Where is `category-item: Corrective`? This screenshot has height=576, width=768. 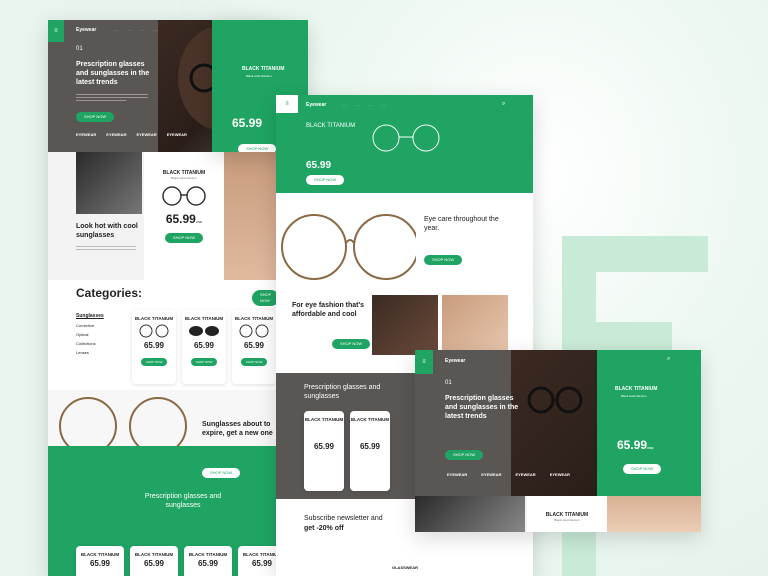
category-item: Corrective is located at coordinates (90, 325).